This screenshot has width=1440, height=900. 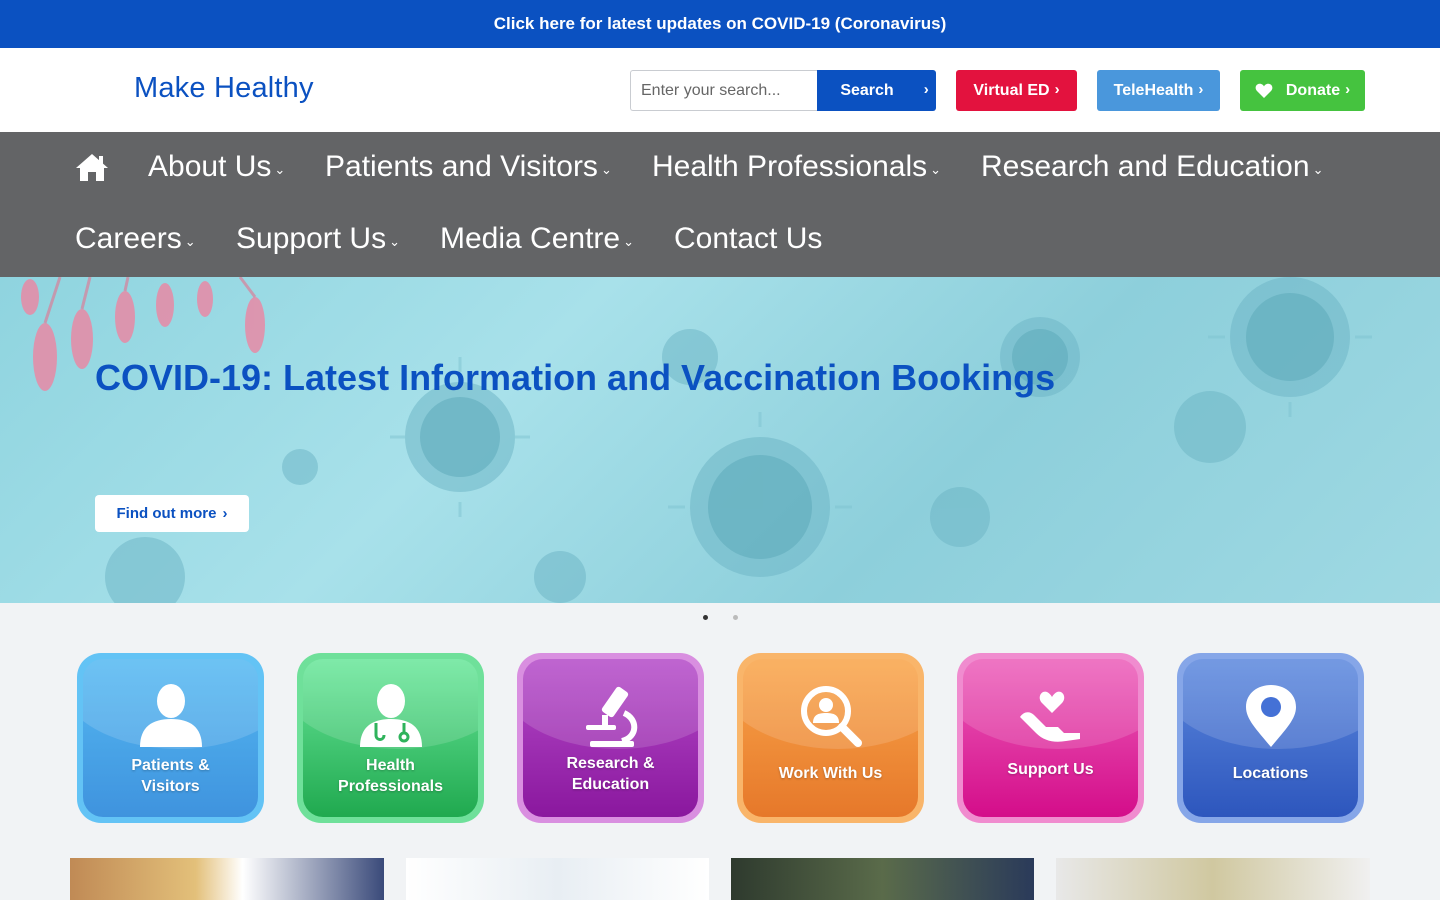 I want to click on nav-item-contact-us: Contact Us, so click(x=748, y=239).